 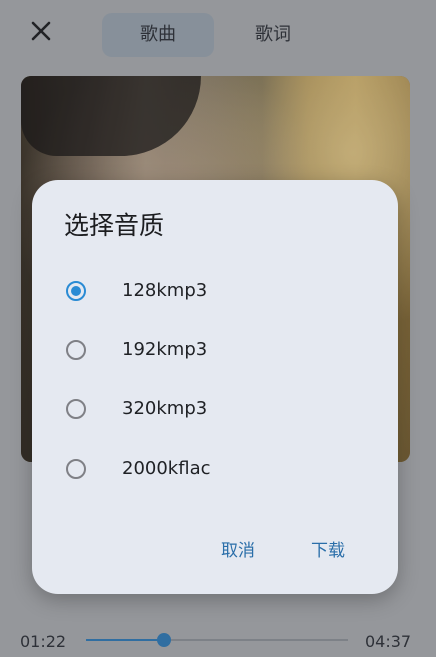 What do you see at coordinates (328, 548) in the screenshot?
I see `download-button: 下载` at bounding box center [328, 548].